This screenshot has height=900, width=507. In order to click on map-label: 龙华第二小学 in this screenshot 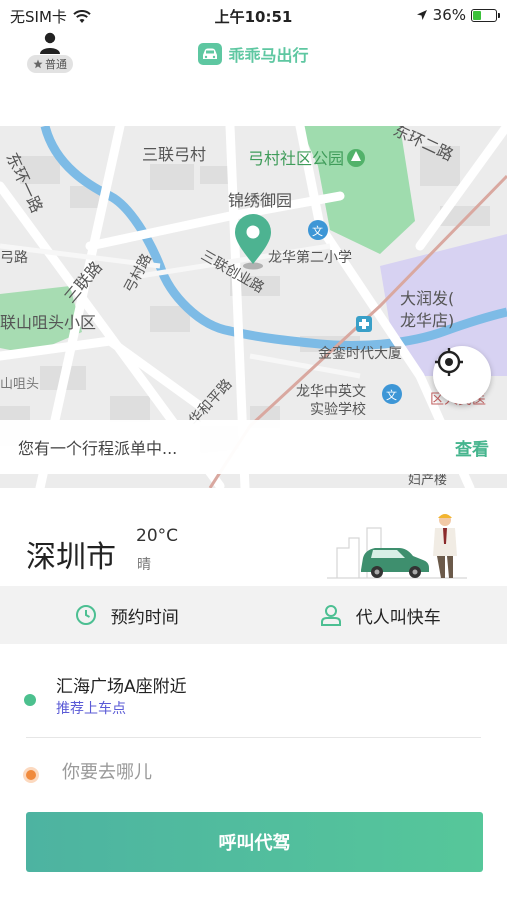, I will do `click(310, 257)`.